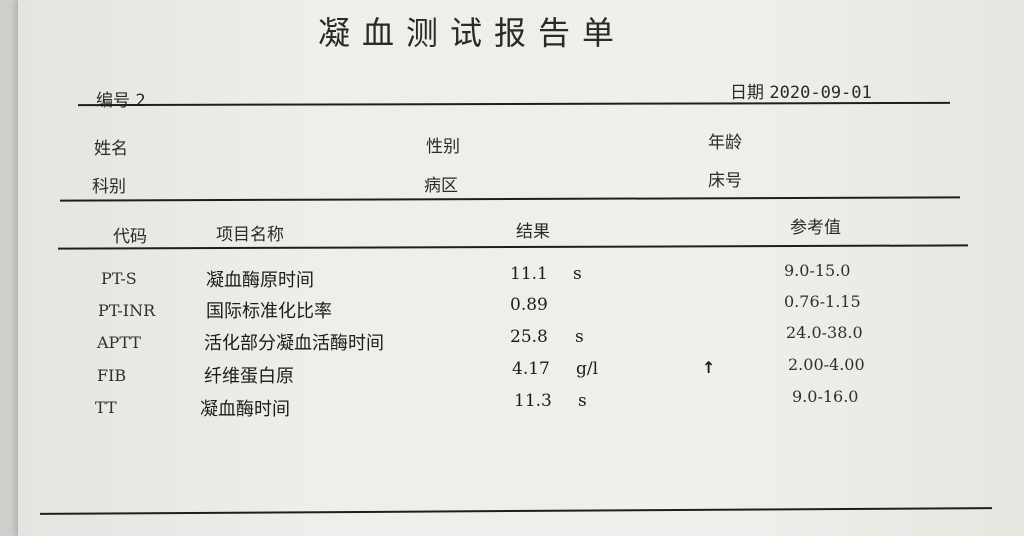 The height and width of the screenshot is (536, 1024). I want to click on report-title: 凝血测试报告单, so click(472, 33).